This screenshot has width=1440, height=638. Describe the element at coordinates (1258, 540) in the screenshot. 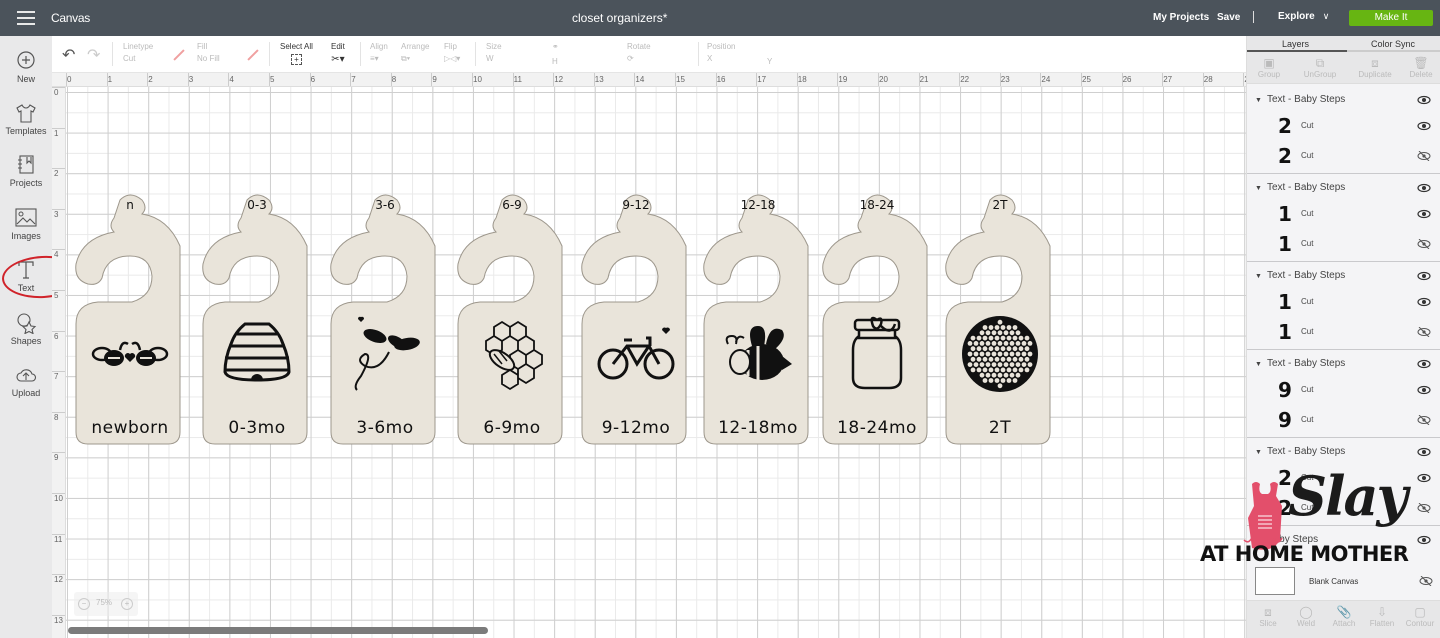

I see `caret-down-icon: ▼` at that location.